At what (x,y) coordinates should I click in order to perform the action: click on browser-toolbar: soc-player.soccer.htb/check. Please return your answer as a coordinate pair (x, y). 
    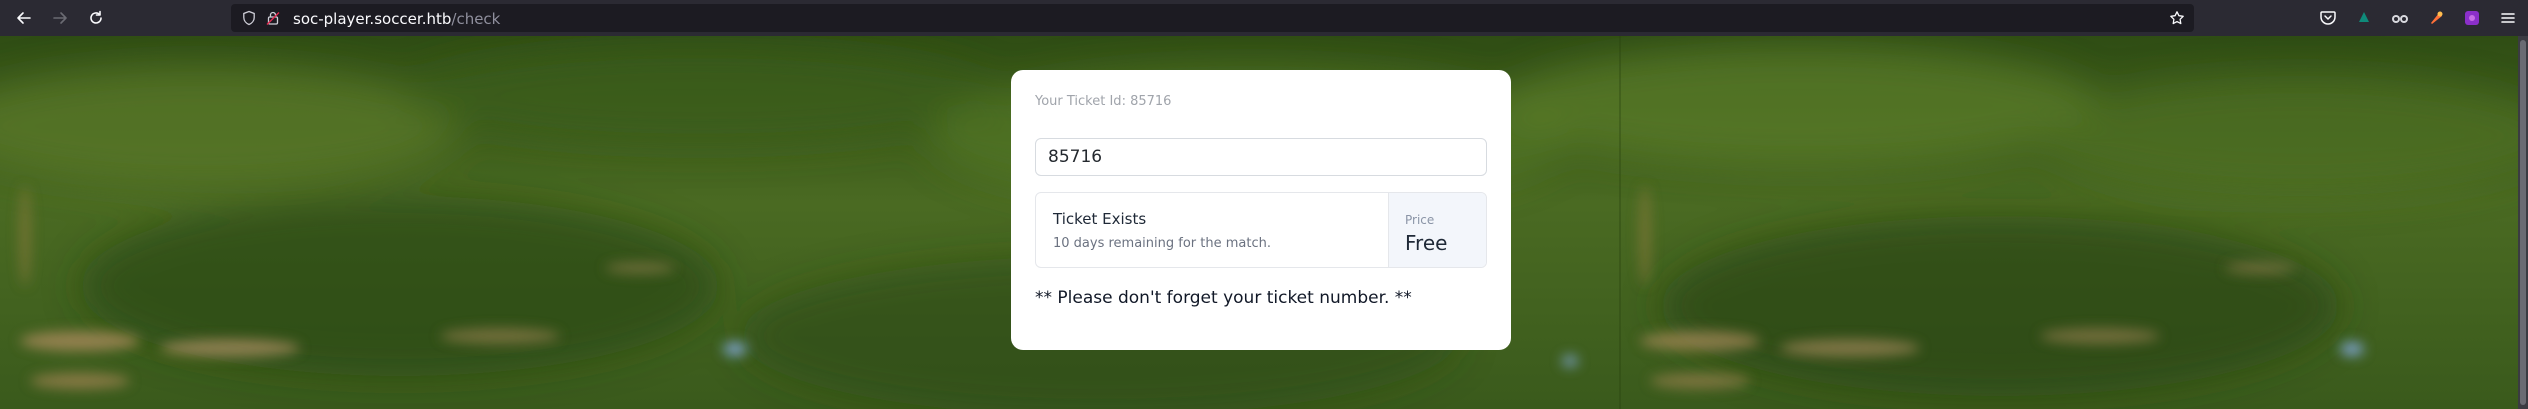
    Looking at the image, I should click on (1264, 18).